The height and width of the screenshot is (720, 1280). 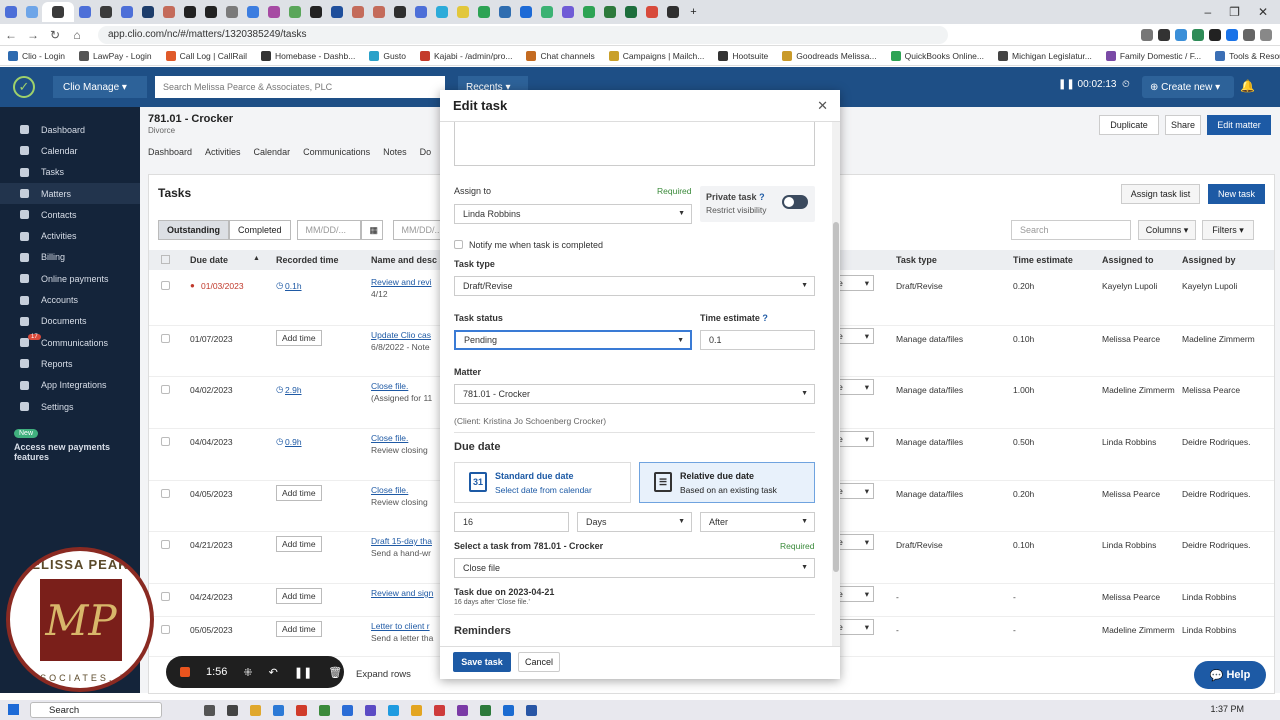 What do you see at coordinates (24, 87) in the screenshot?
I see `clio-check-icon: ✓` at bounding box center [24, 87].